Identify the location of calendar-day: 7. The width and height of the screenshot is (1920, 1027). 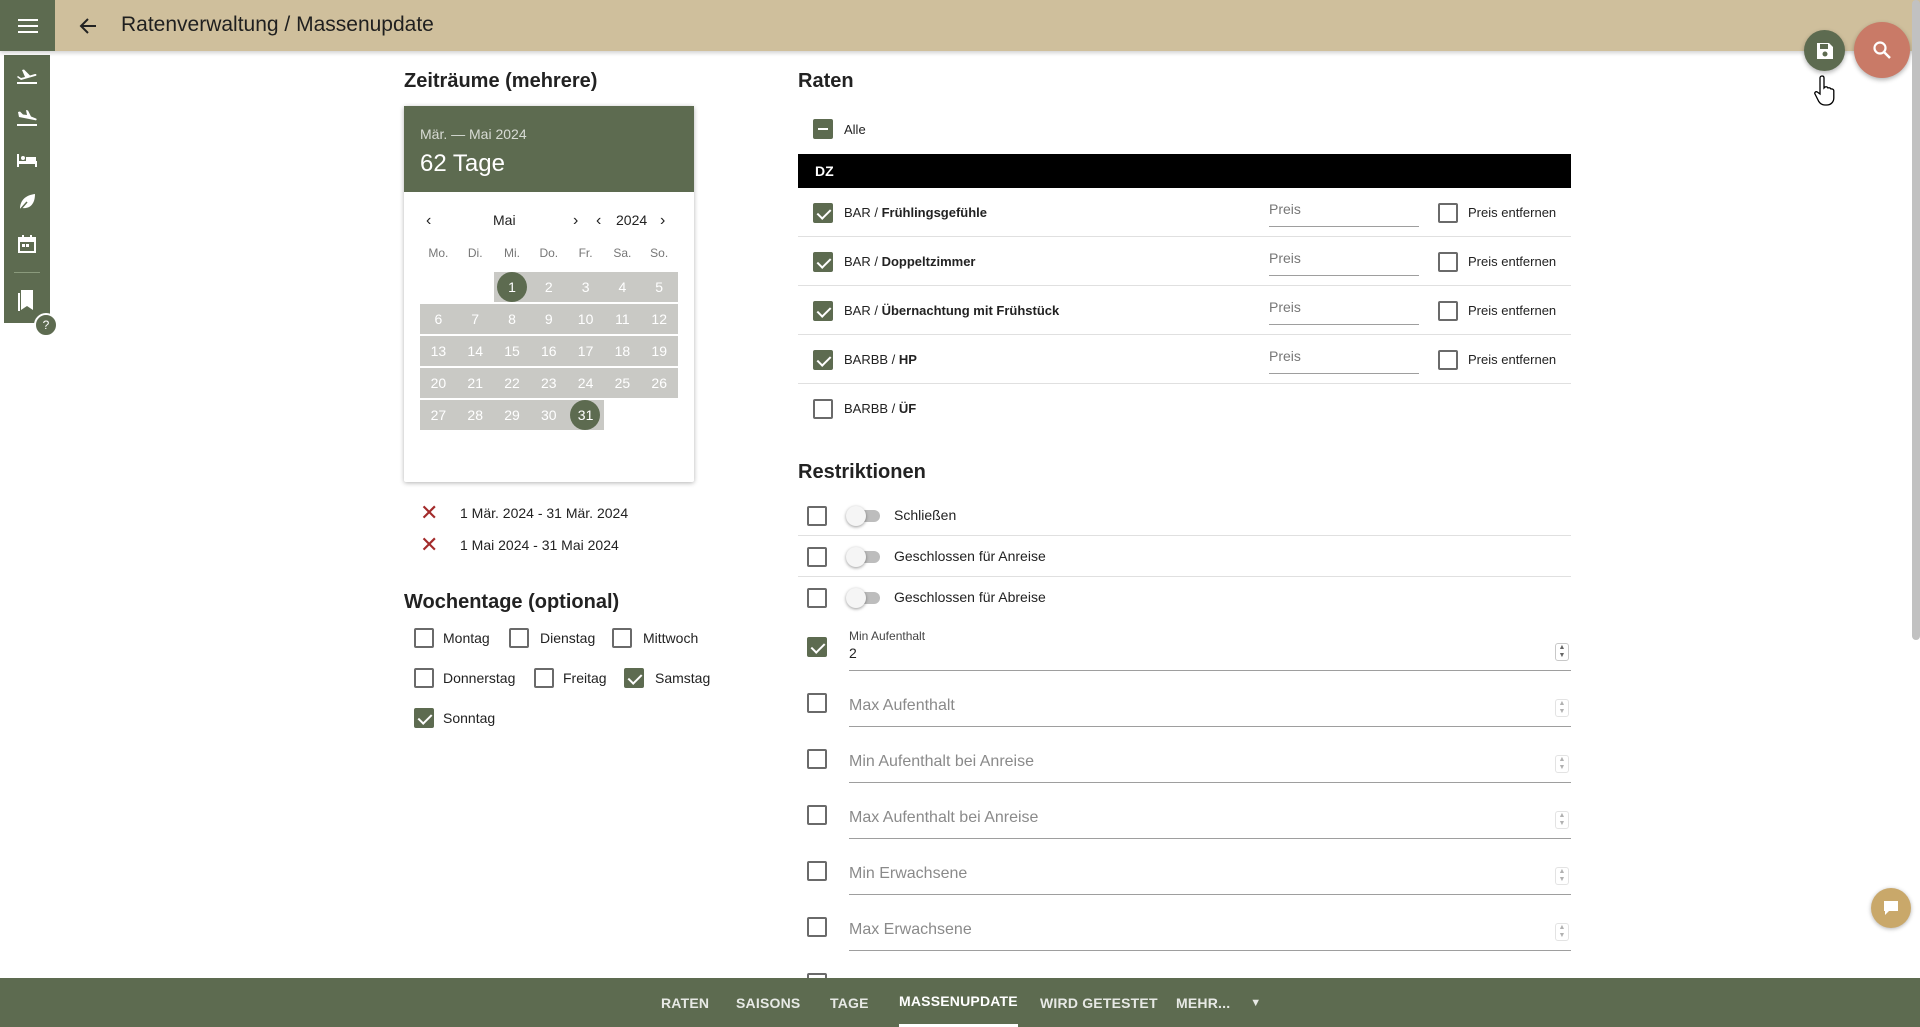
(475, 319).